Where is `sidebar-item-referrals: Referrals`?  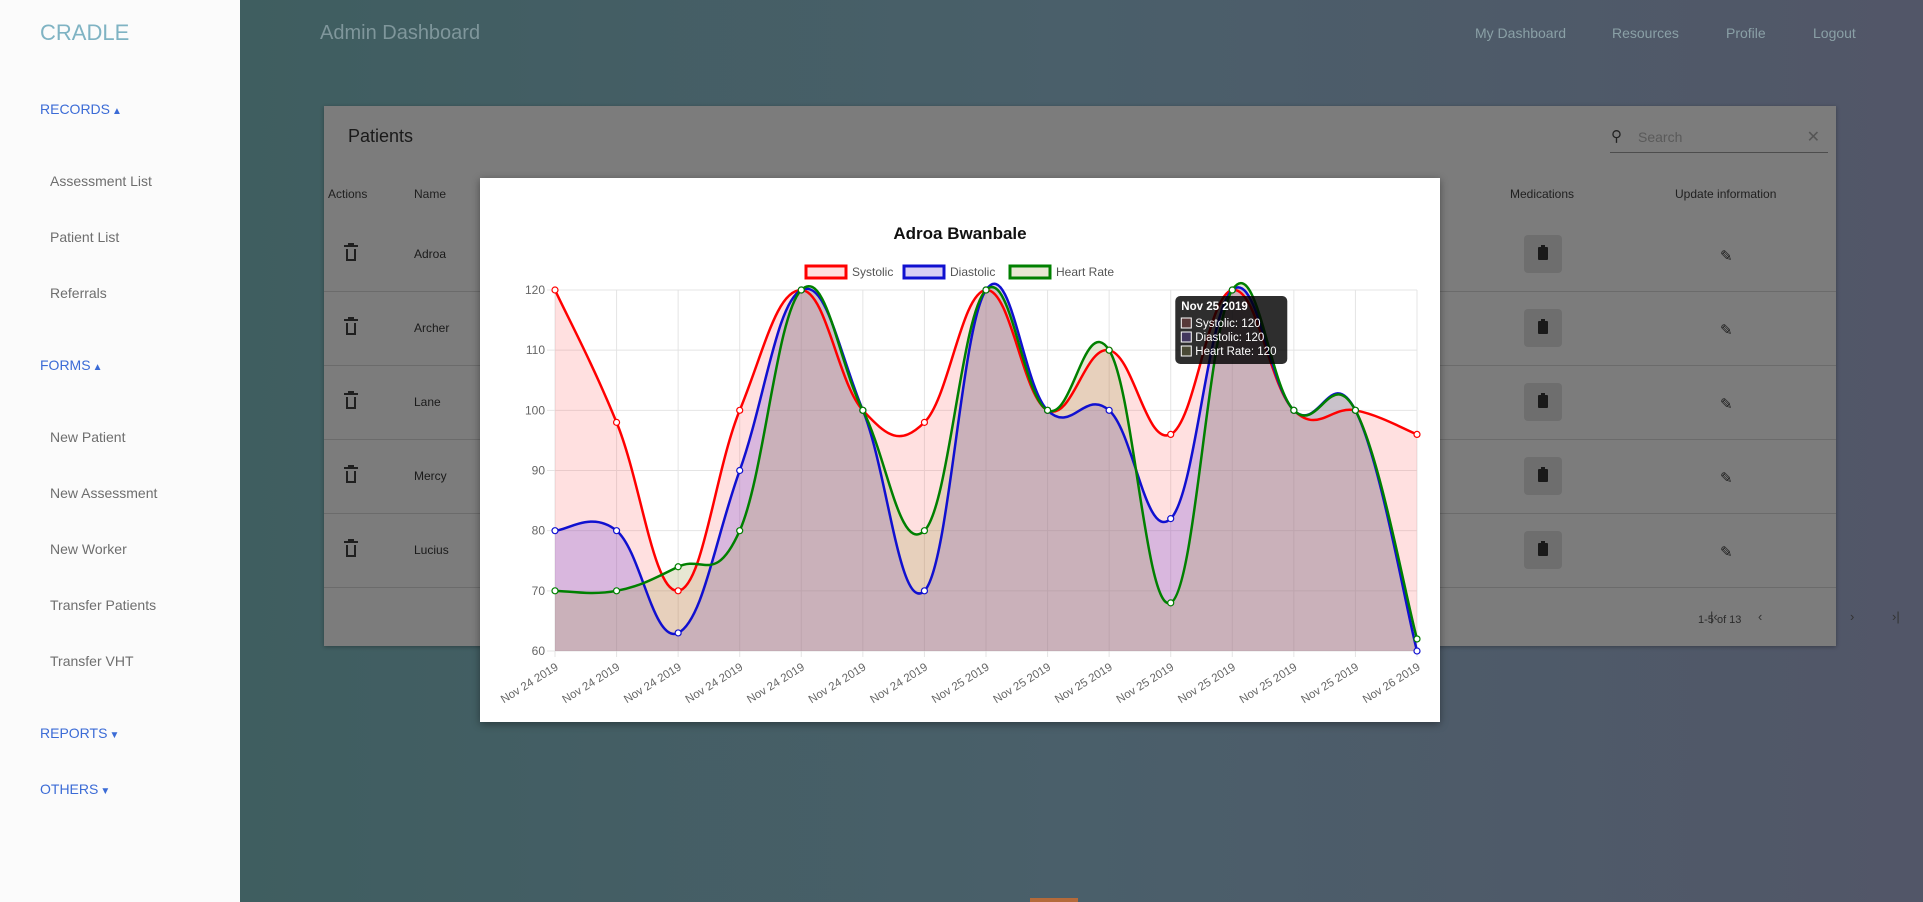 sidebar-item-referrals: Referrals is located at coordinates (78, 293).